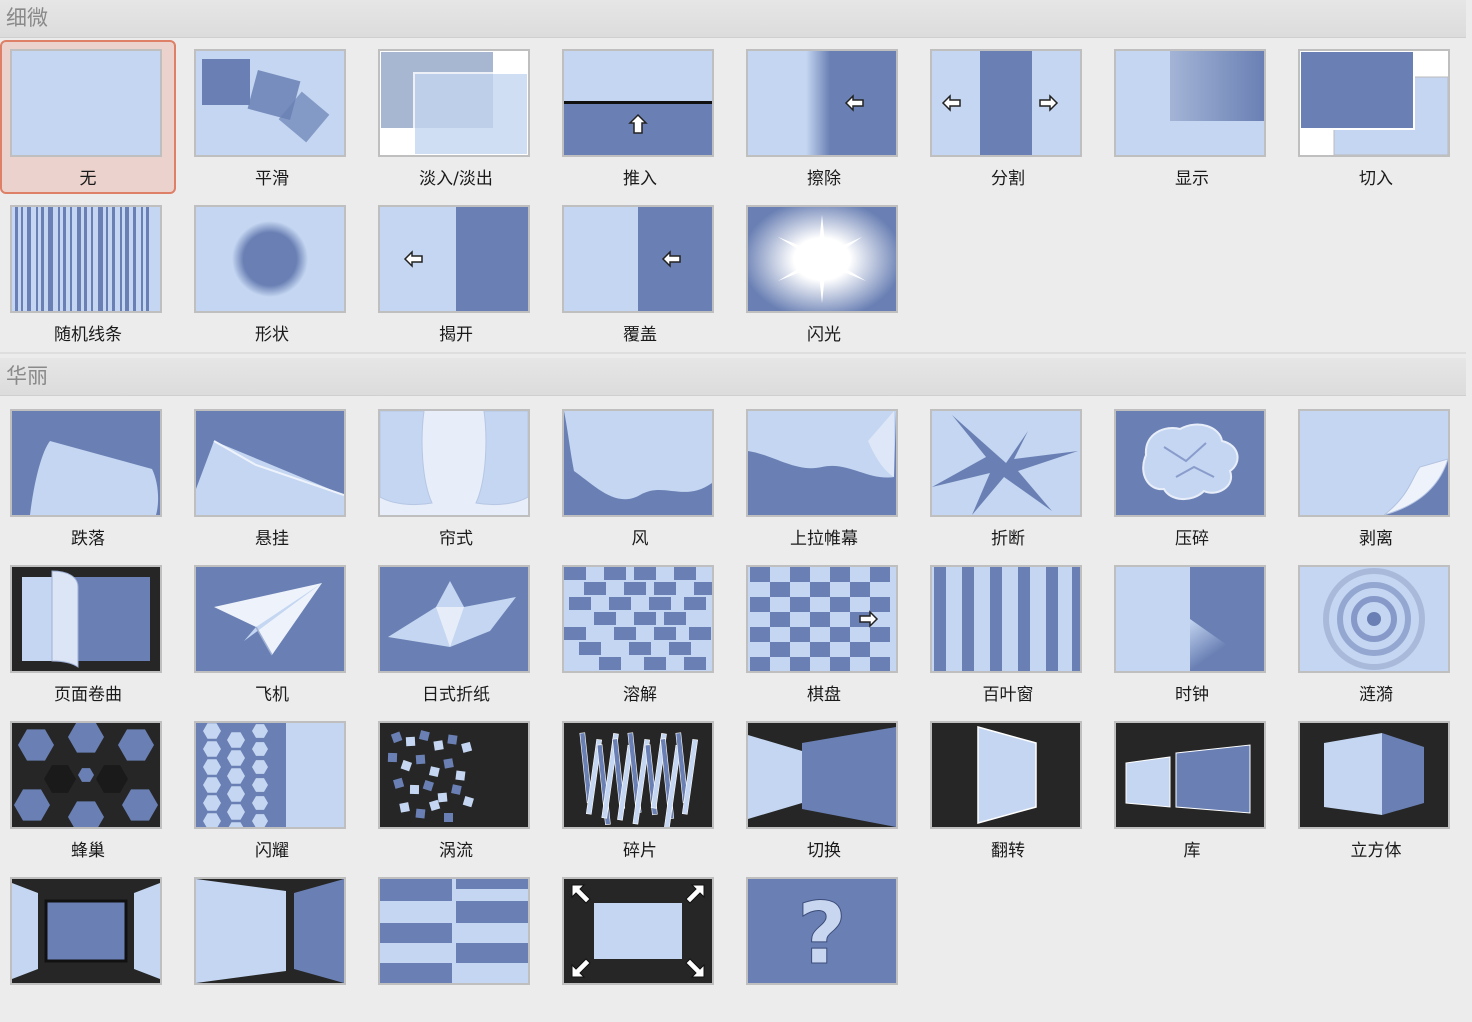 The width and height of the screenshot is (1472, 1022). I want to click on drape-transition-icon, so click(270, 463).